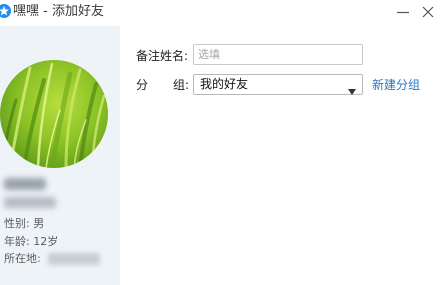 The height and width of the screenshot is (285, 440). Describe the element at coordinates (24, 223) in the screenshot. I see `gender-text: 性别: 男` at that location.